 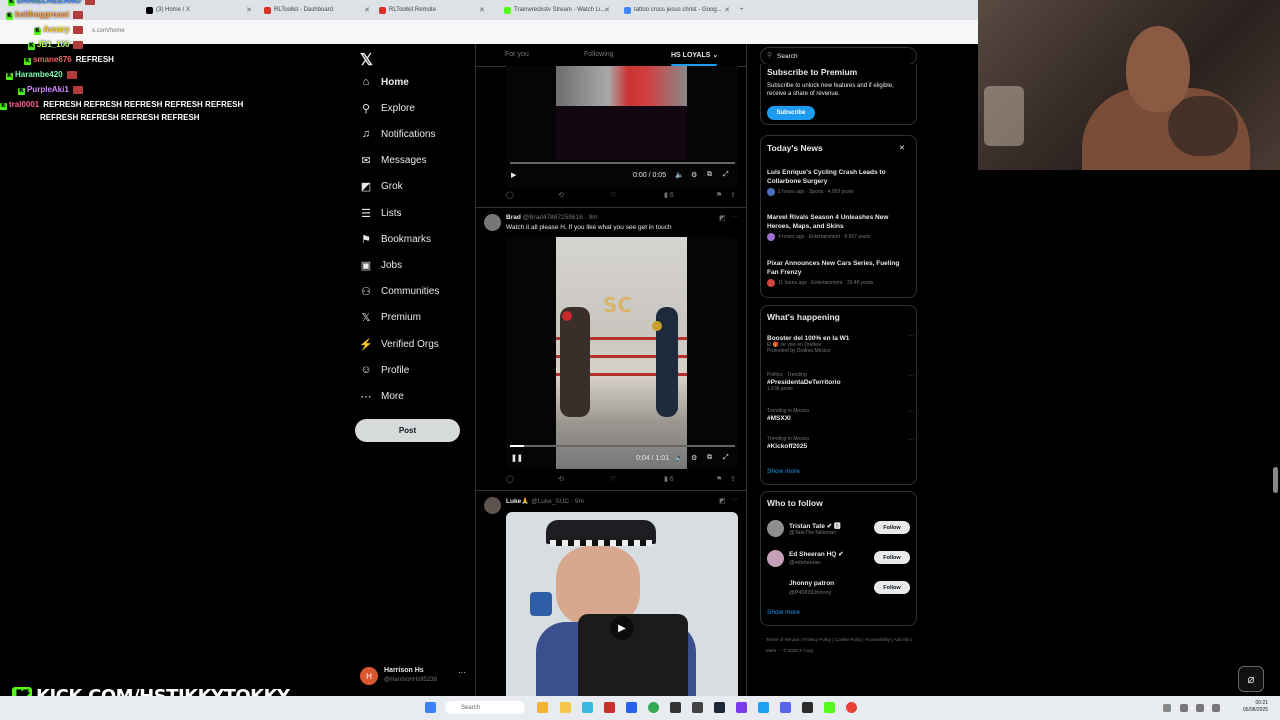 I want to click on share-icon: ⇧, so click(x=733, y=195).